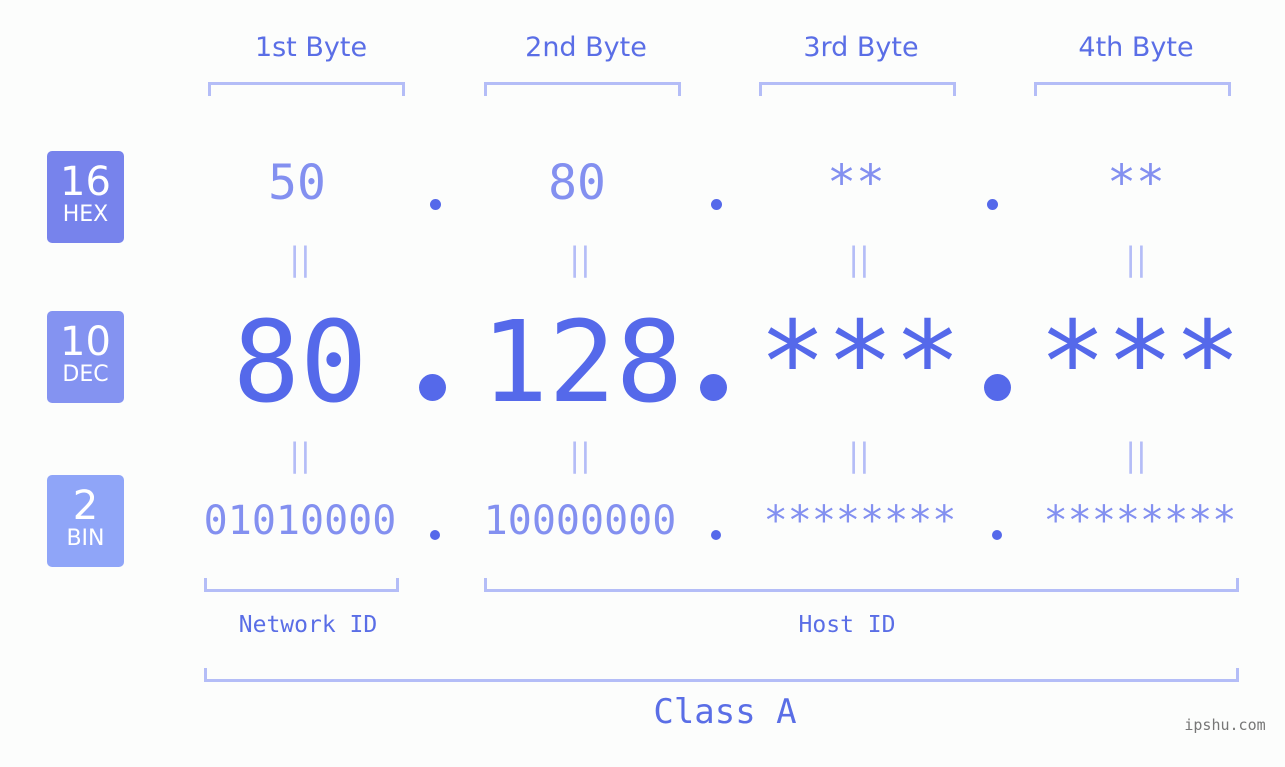  What do you see at coordinates (586, 47) in the screenshot?
I see `byte-header-2: 2nd Byte` at bounding box center [586, 47].